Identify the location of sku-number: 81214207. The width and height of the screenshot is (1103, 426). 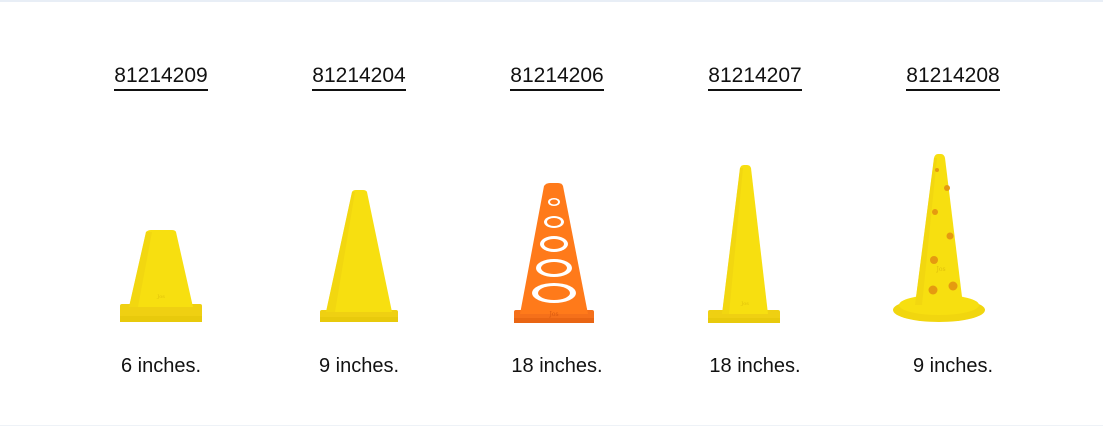
(755, 77).